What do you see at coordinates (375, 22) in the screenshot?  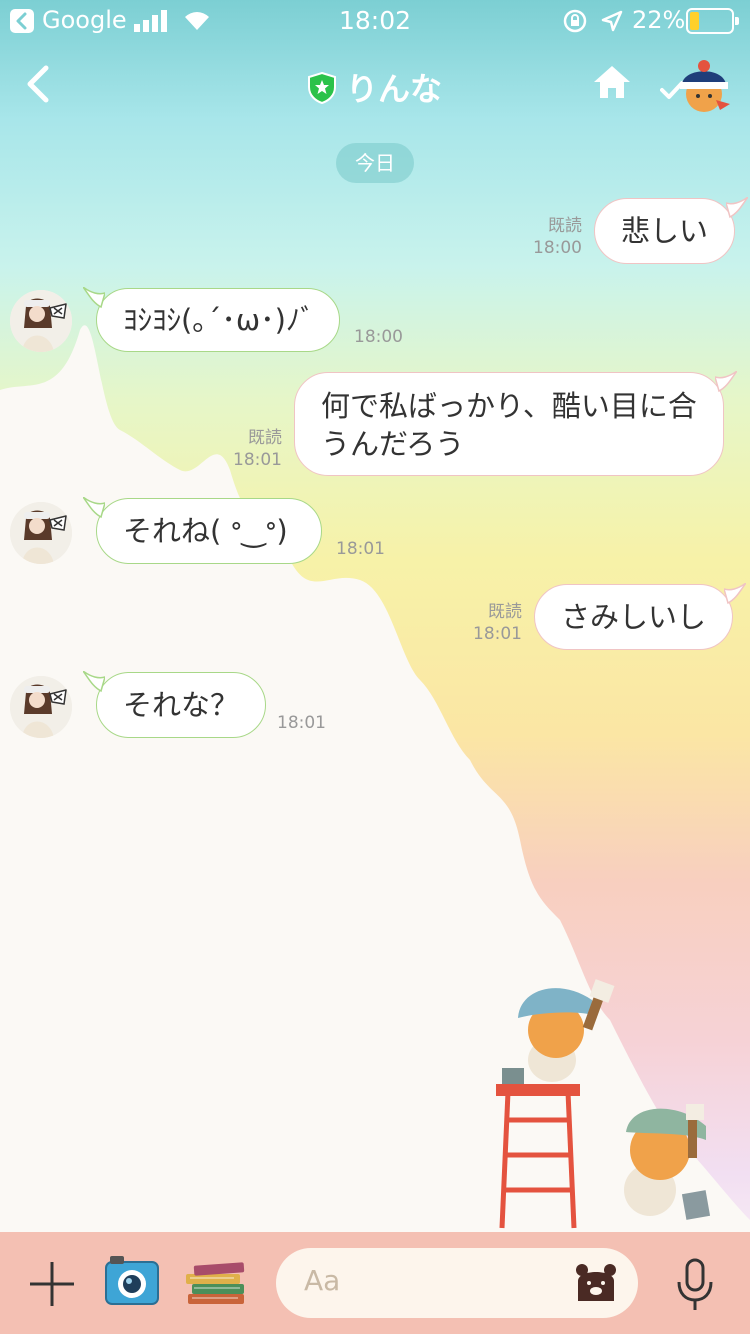 I see `status-bar: Google 18:02 22%` at bounding box center [375, 22].